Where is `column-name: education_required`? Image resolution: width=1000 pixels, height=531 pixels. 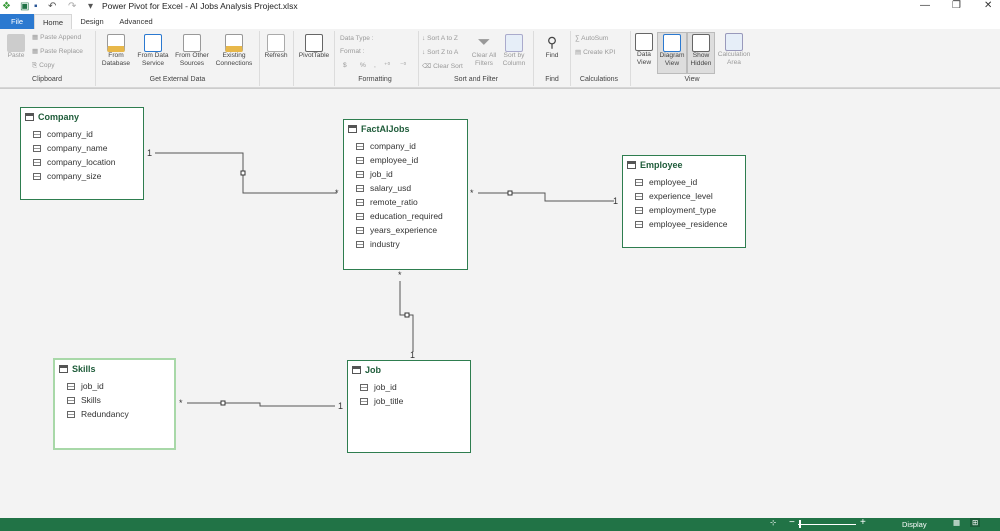
column-name: education_required is located at coordinates (406, 216).